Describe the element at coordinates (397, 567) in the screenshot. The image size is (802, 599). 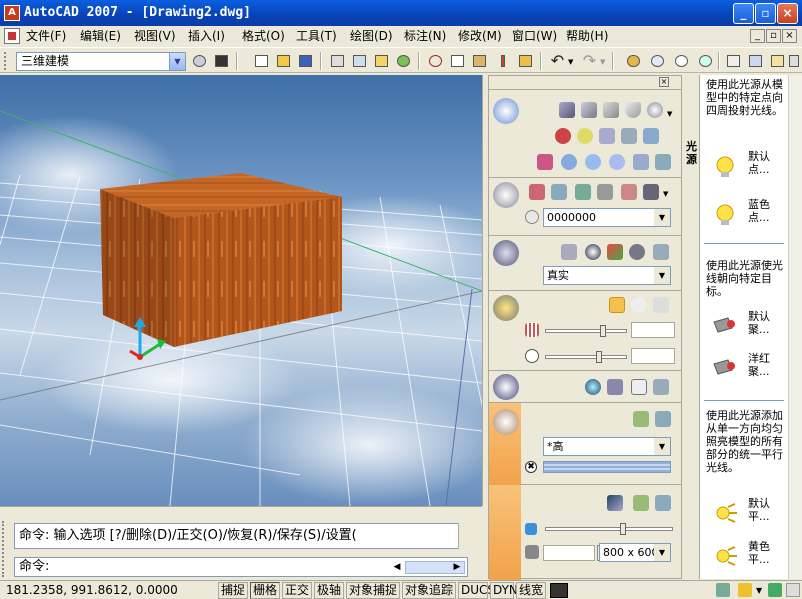
I see `scroll-left-icon: ◀` at that location.